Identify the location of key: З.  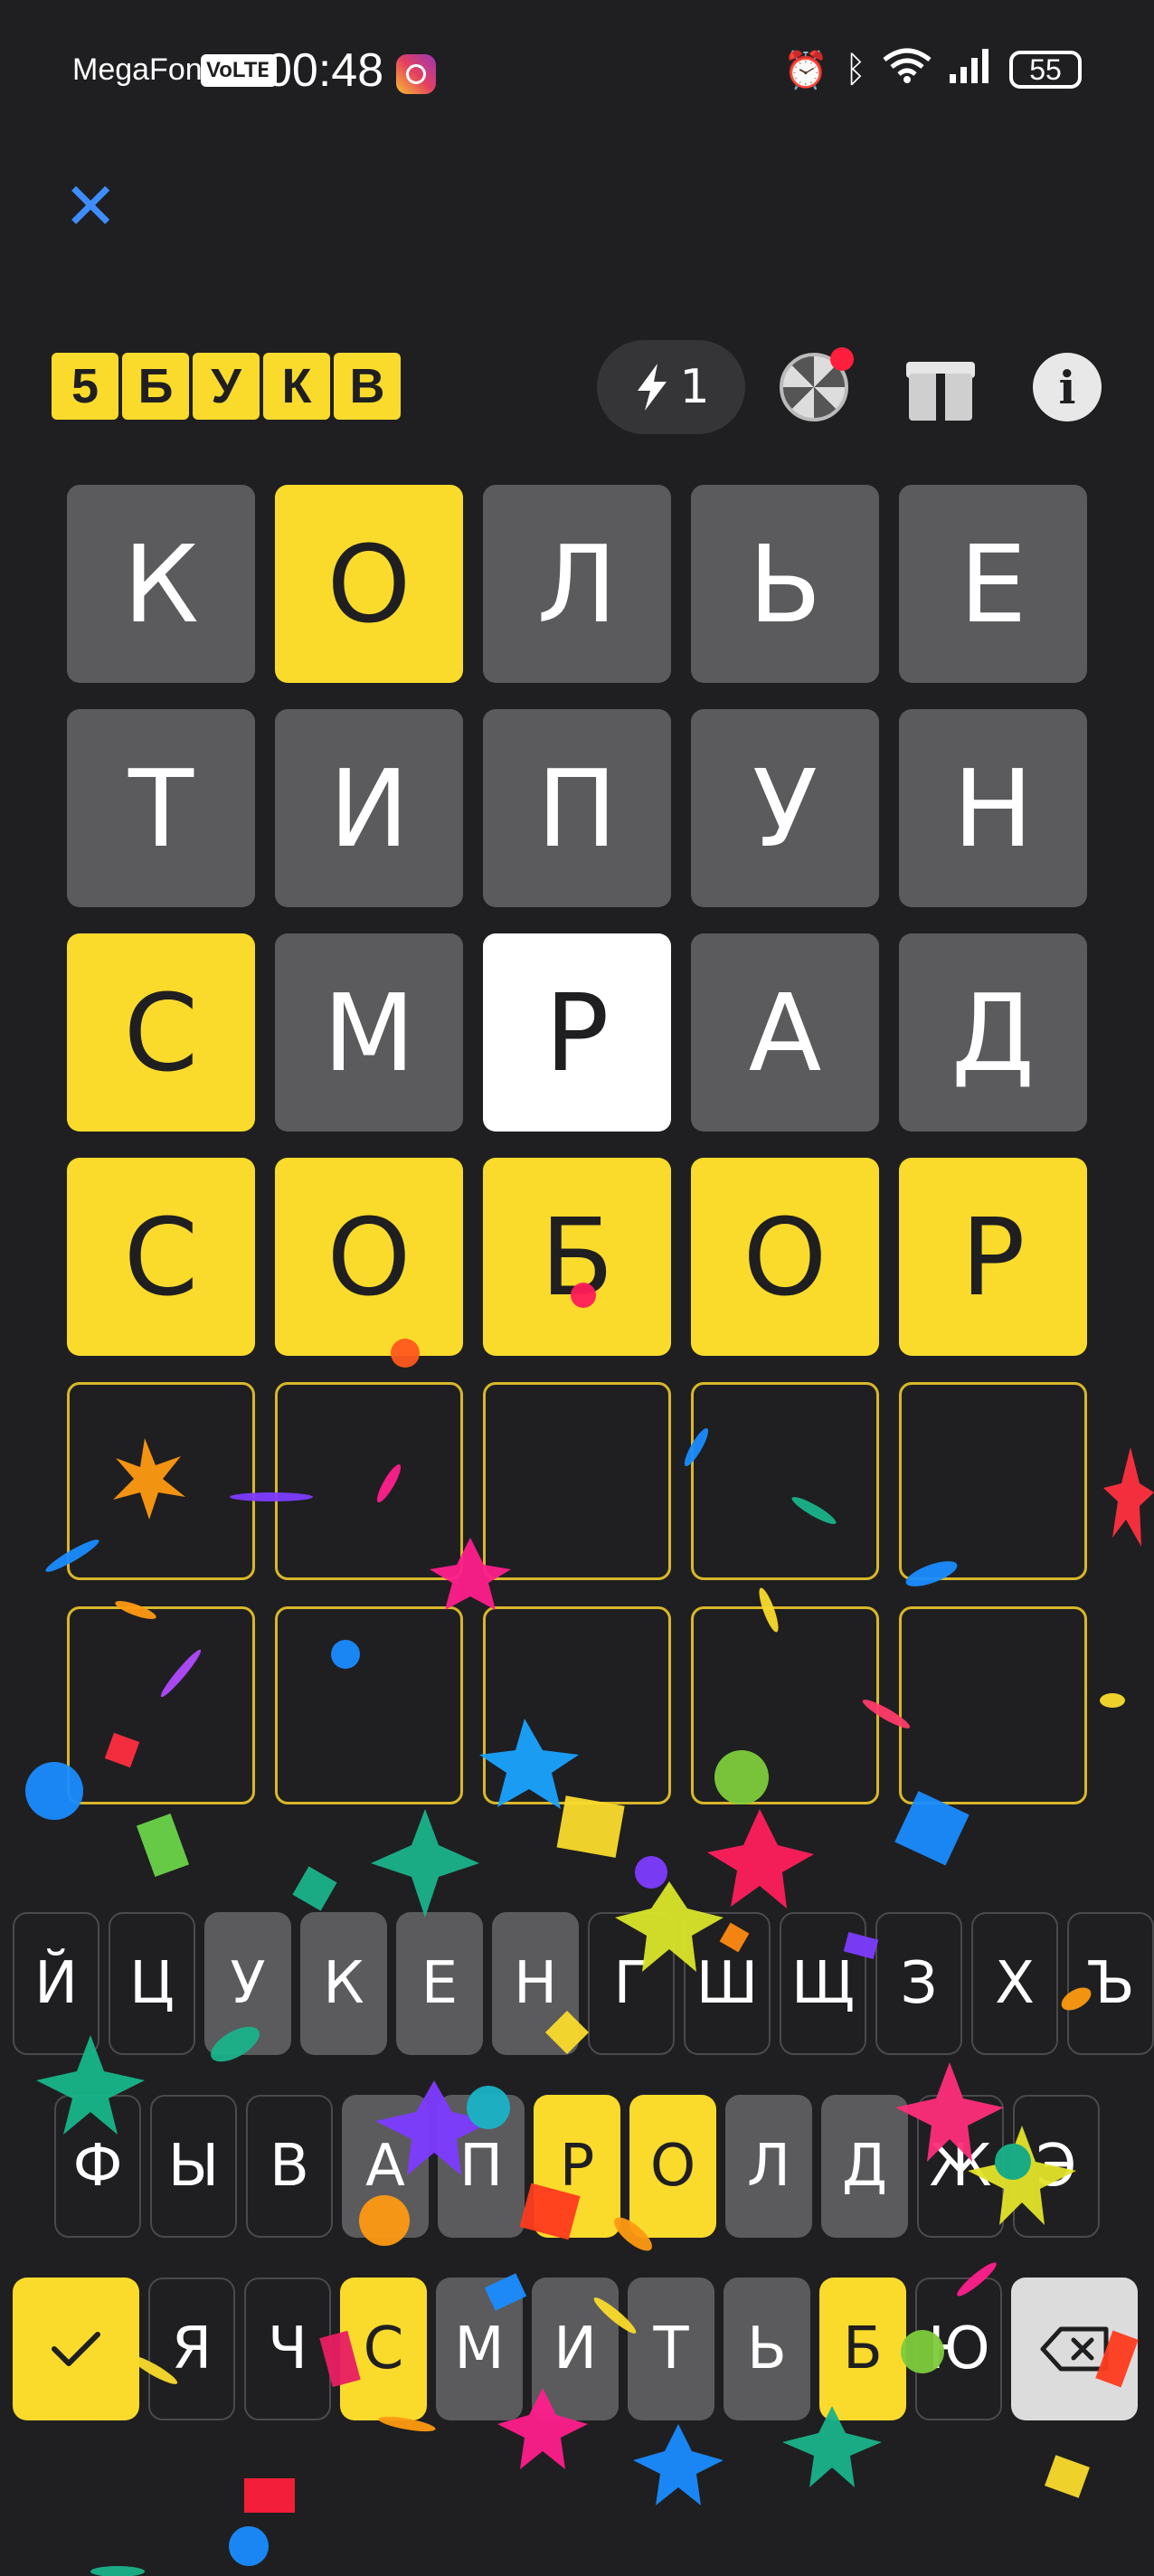
(918, 1983).